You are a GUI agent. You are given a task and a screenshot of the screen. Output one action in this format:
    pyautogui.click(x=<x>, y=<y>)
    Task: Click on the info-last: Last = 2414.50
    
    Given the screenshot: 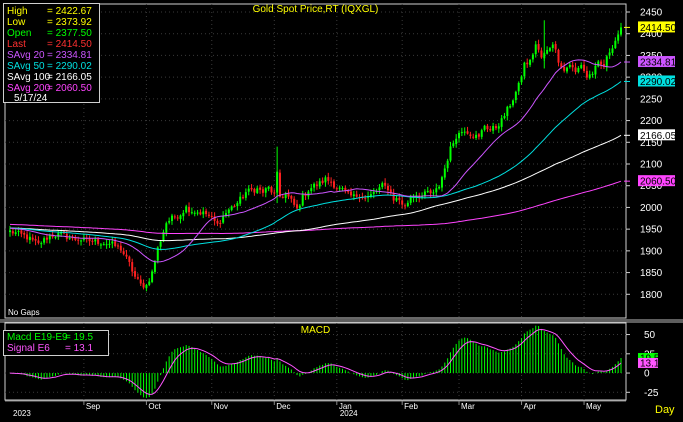 What is the action you would take?
    pyautogui.click(x=49, y=44)
    